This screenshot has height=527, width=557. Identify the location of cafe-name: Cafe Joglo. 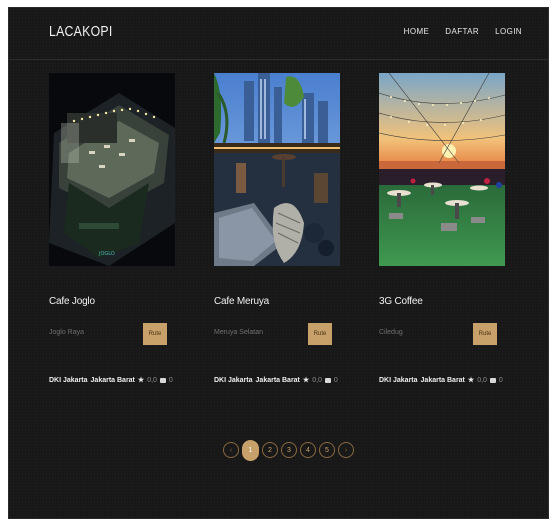
(72, 301).